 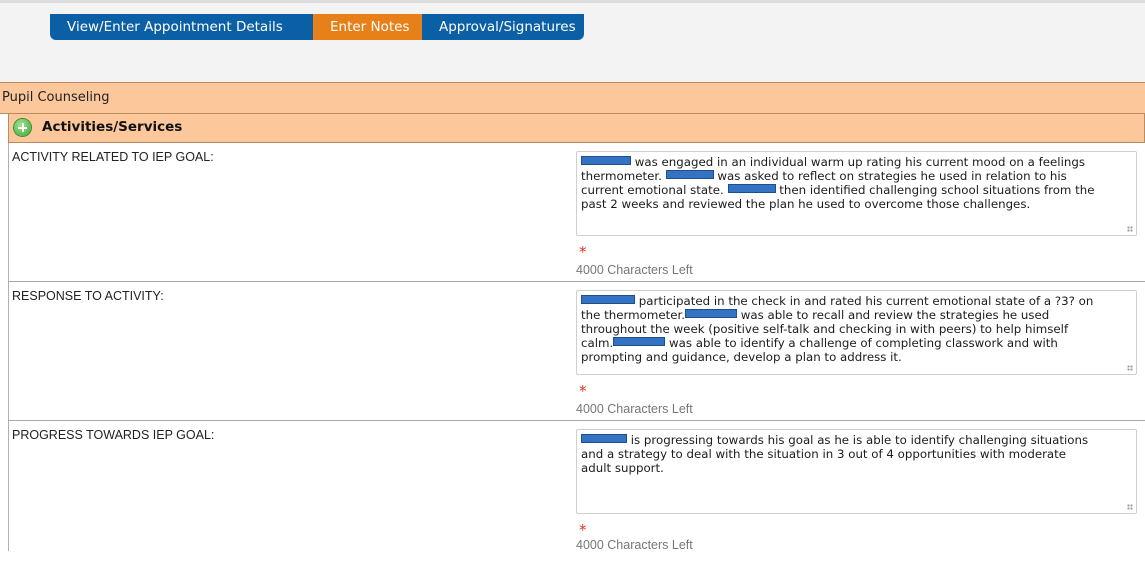 What do you see at coordinates (572, 98) in the screenshot?
I see `section-header-pupil-counseling: Pupil Counseling` at bounding box center [572, 98].